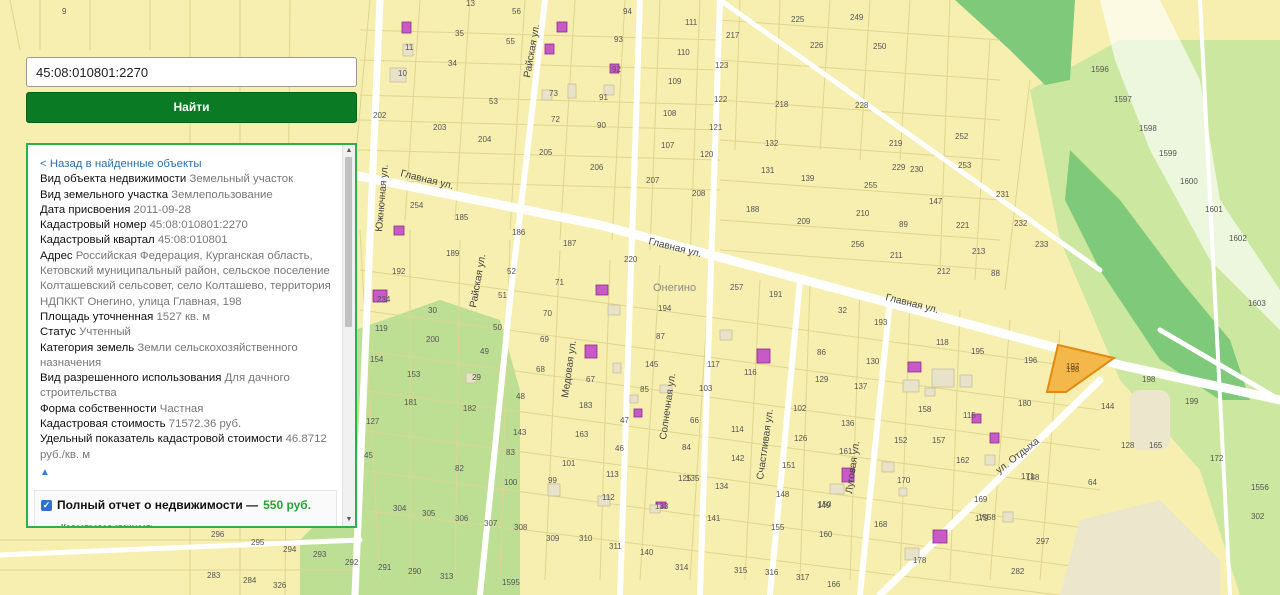 The image size is (1280, 595). I want to click on parcel-number: 183, so click(586, 405).